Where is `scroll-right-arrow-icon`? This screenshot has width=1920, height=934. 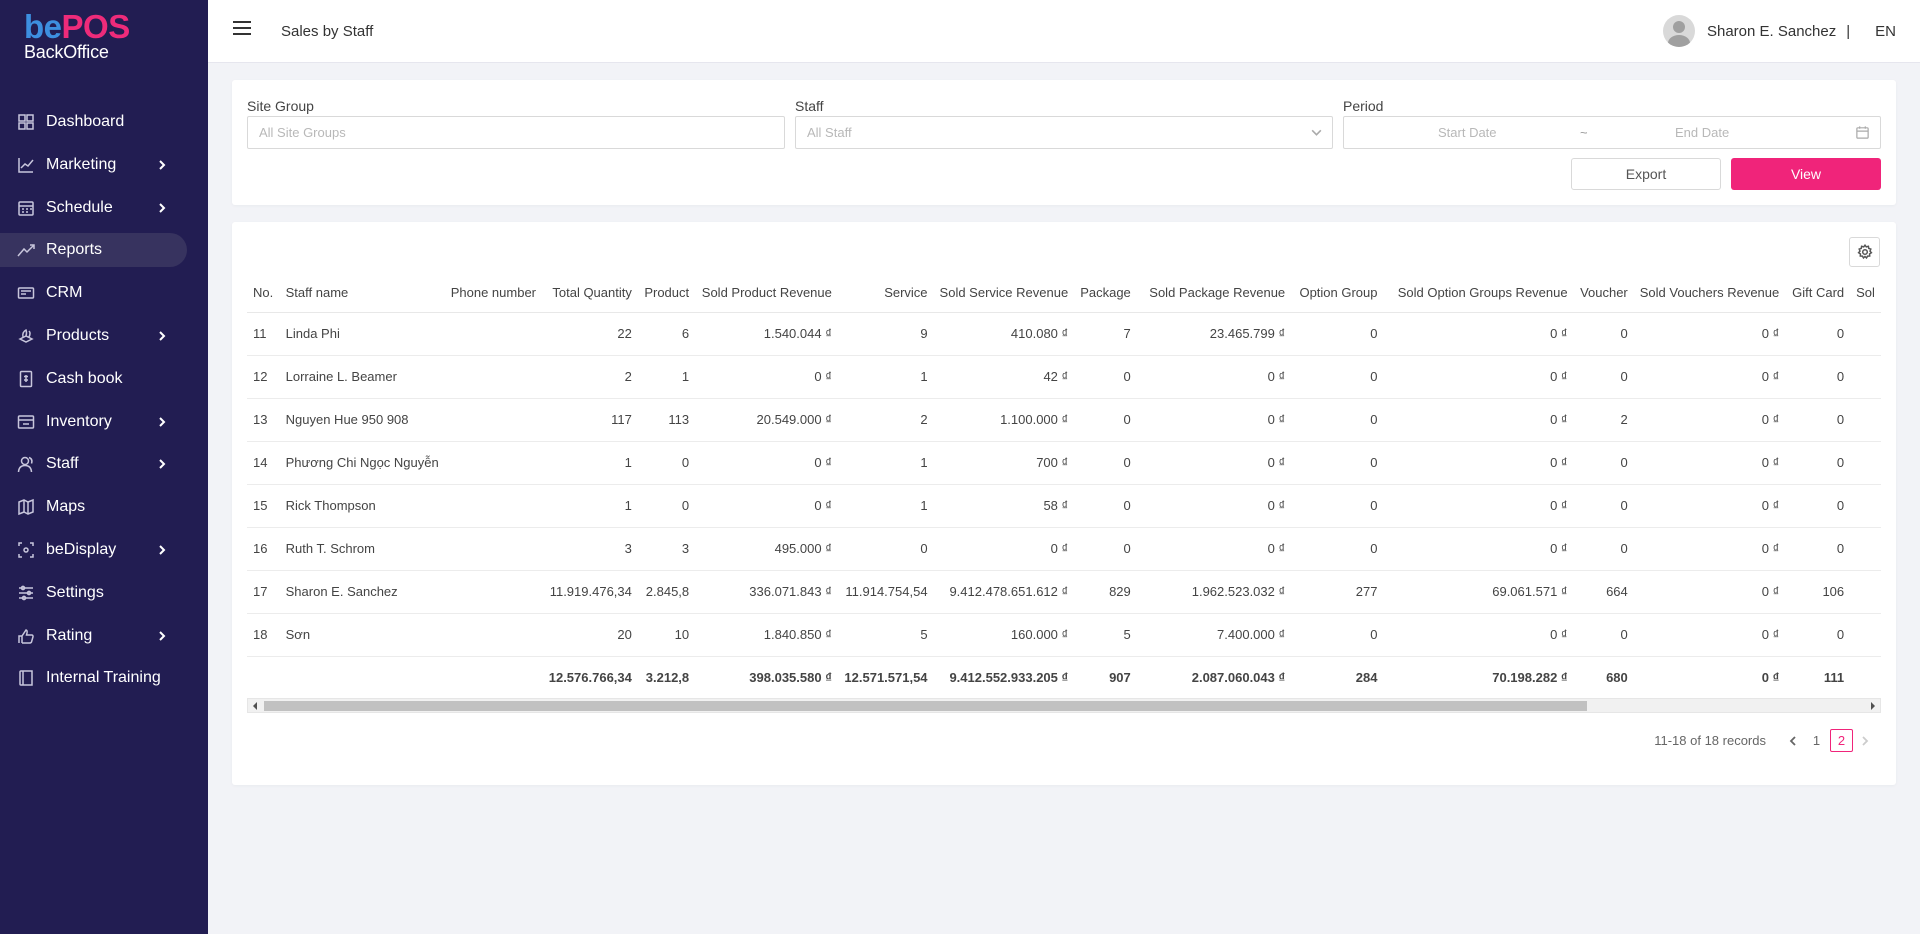 scroll-right-arrow-icon is located at coordinates (1873, 705).